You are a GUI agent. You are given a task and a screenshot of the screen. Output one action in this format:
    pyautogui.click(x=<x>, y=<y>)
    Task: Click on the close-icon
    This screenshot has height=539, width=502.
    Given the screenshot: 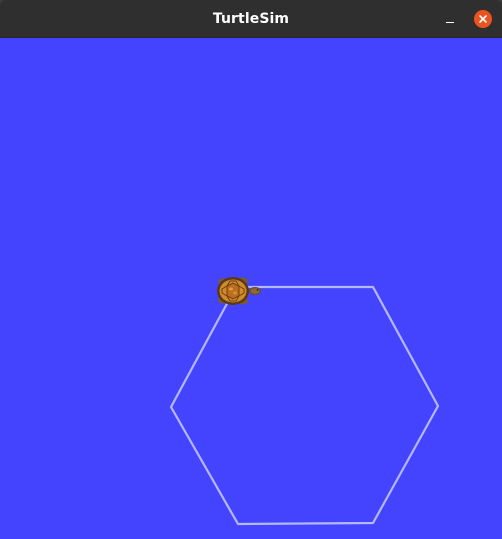 What is the action you would take?
    pyautogui.click(x=483, y=19)
    